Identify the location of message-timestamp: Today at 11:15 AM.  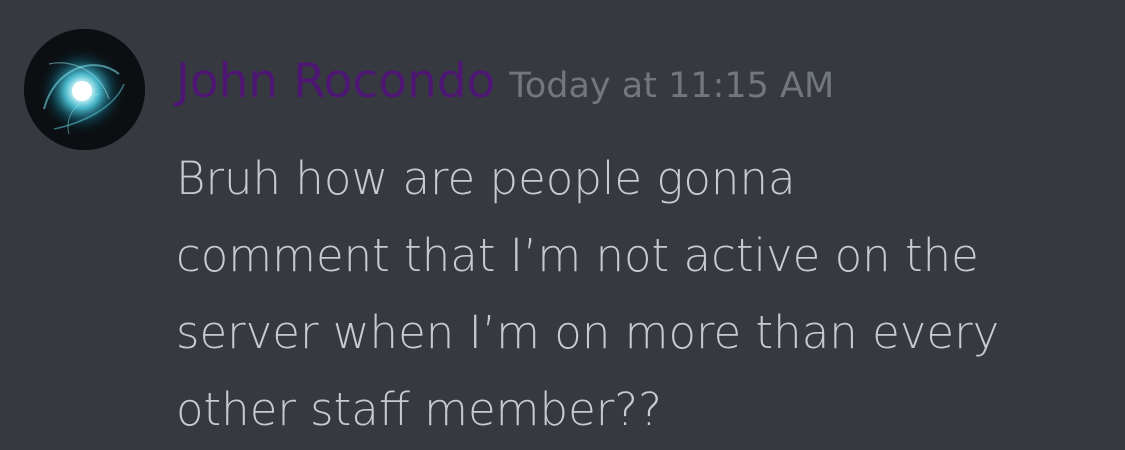
(672, 86).